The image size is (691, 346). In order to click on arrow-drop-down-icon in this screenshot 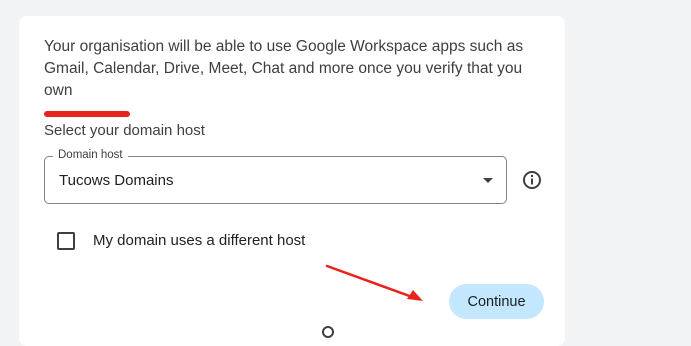, I will do `click(488, 180)`.